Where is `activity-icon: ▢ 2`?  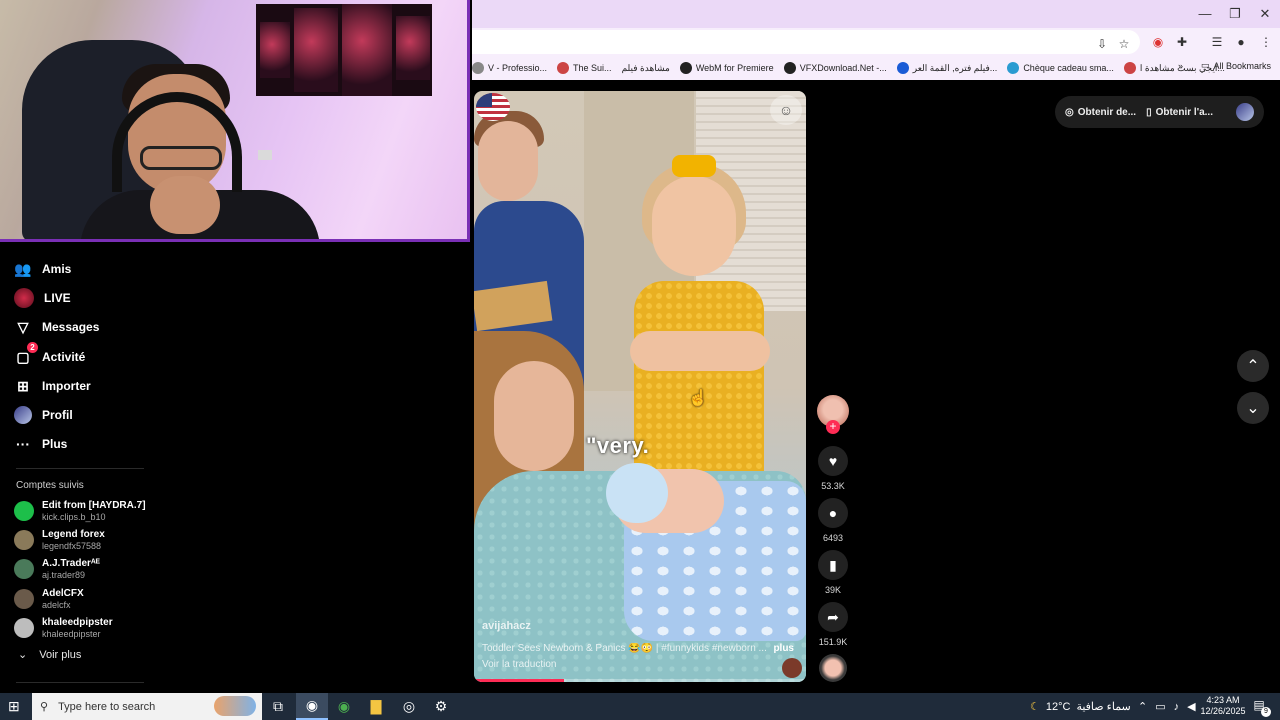
activity-icon: ▢ 2 is located at coordinates (26, 354).